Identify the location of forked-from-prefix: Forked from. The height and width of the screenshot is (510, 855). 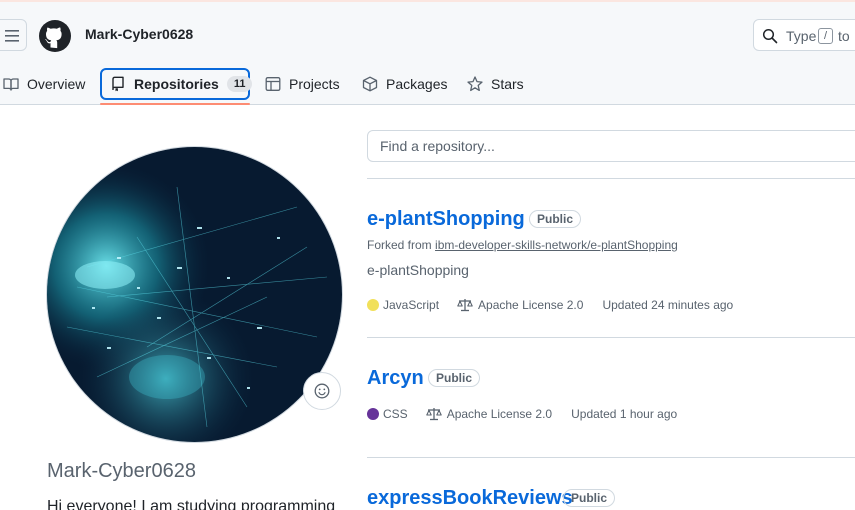
(399, 245).